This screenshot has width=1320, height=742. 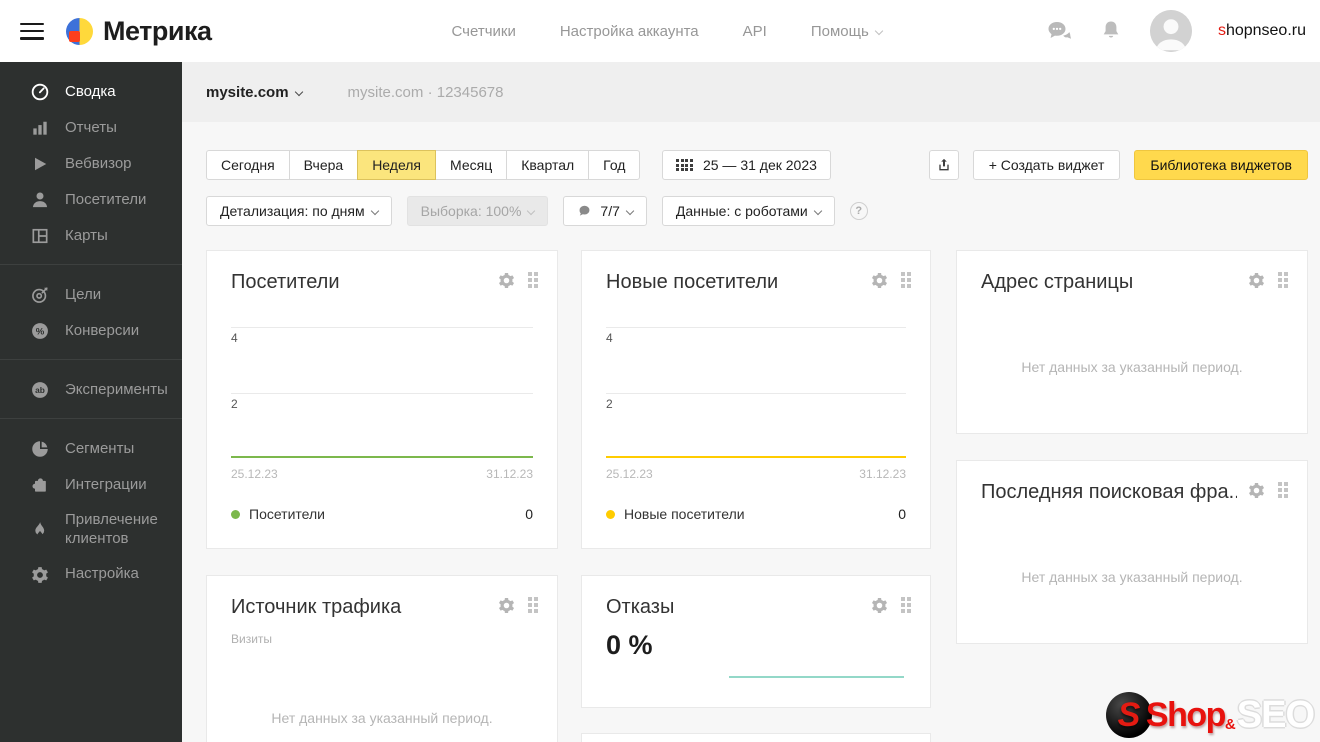 I want to click on bounce-rate-value: 0 %, so click(x=629, y=645).